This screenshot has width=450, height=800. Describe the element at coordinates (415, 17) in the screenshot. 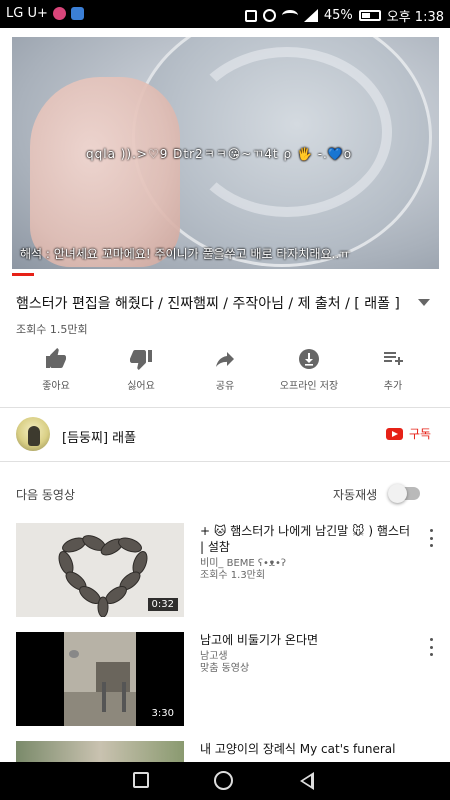

I see `clock: 오후 1:38` at that location.